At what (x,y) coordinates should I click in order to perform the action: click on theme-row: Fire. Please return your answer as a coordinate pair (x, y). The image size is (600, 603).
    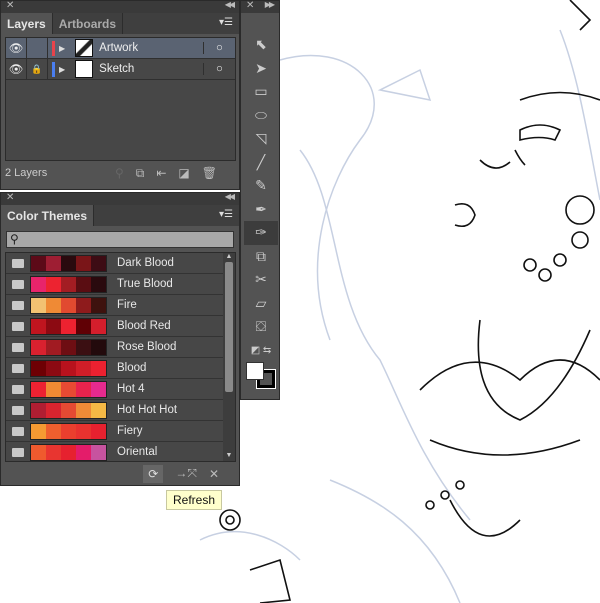
    Looking at the image, I should click on (120, 305).